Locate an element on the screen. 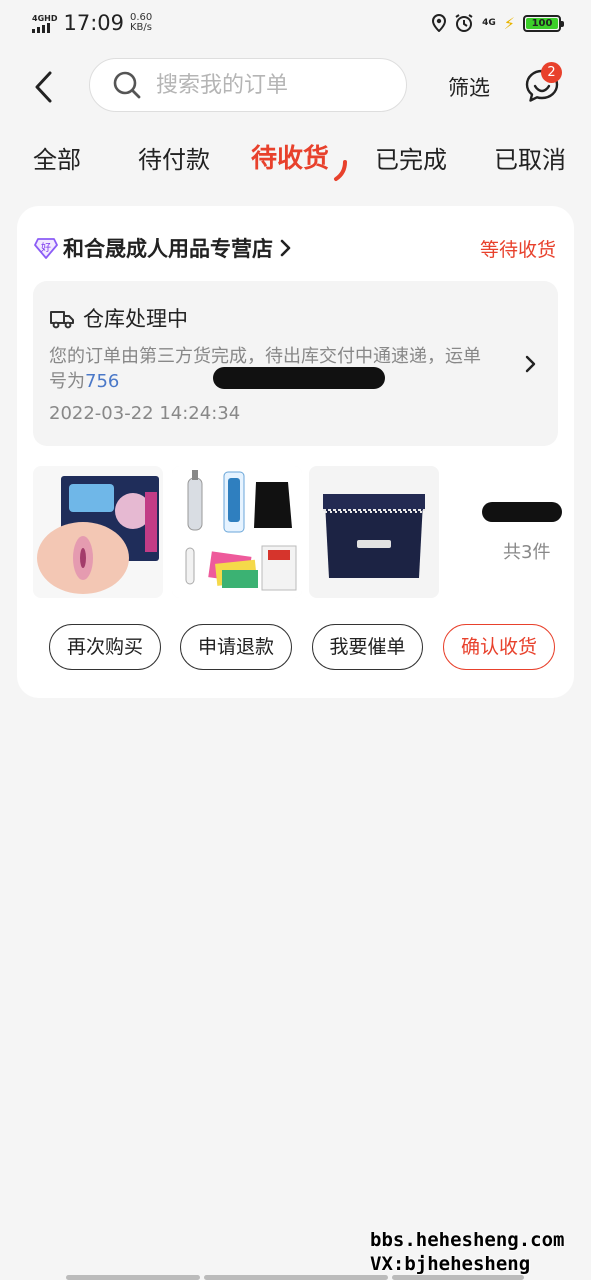 This screenshot has width=591, height=1280. active-tab-indicator is located at coordinates (340, 170).